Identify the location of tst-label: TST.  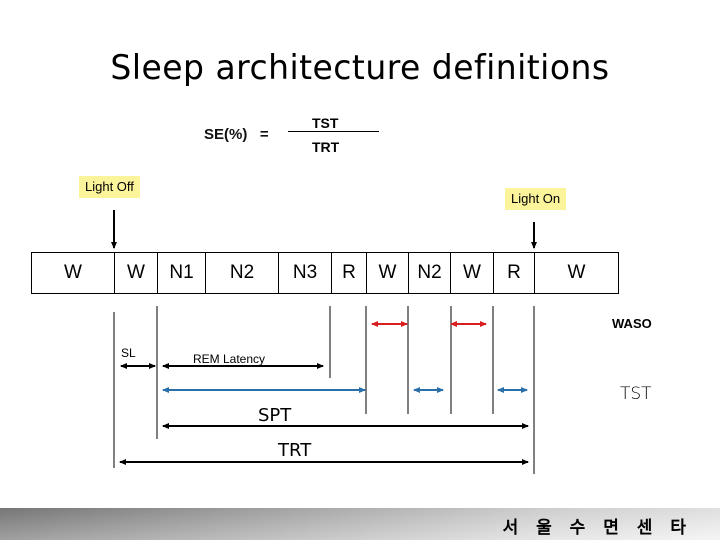
(636, 394).